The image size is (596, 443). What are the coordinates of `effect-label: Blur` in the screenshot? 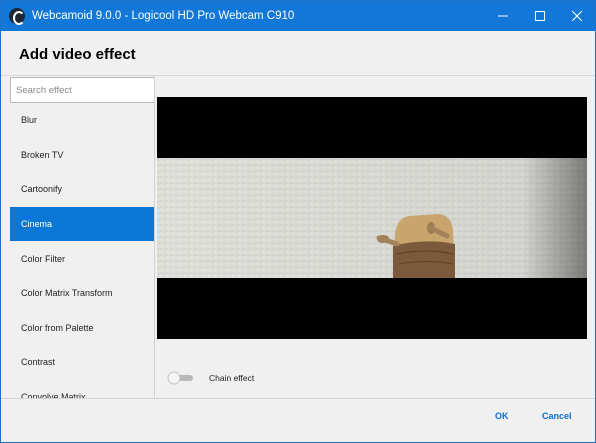 It's located at (29, 120).